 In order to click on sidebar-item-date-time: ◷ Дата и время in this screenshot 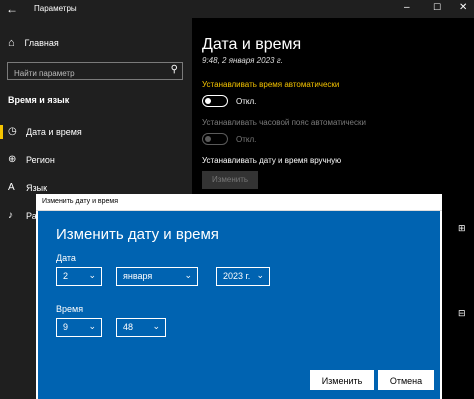, I will do `click(96, 132)`.